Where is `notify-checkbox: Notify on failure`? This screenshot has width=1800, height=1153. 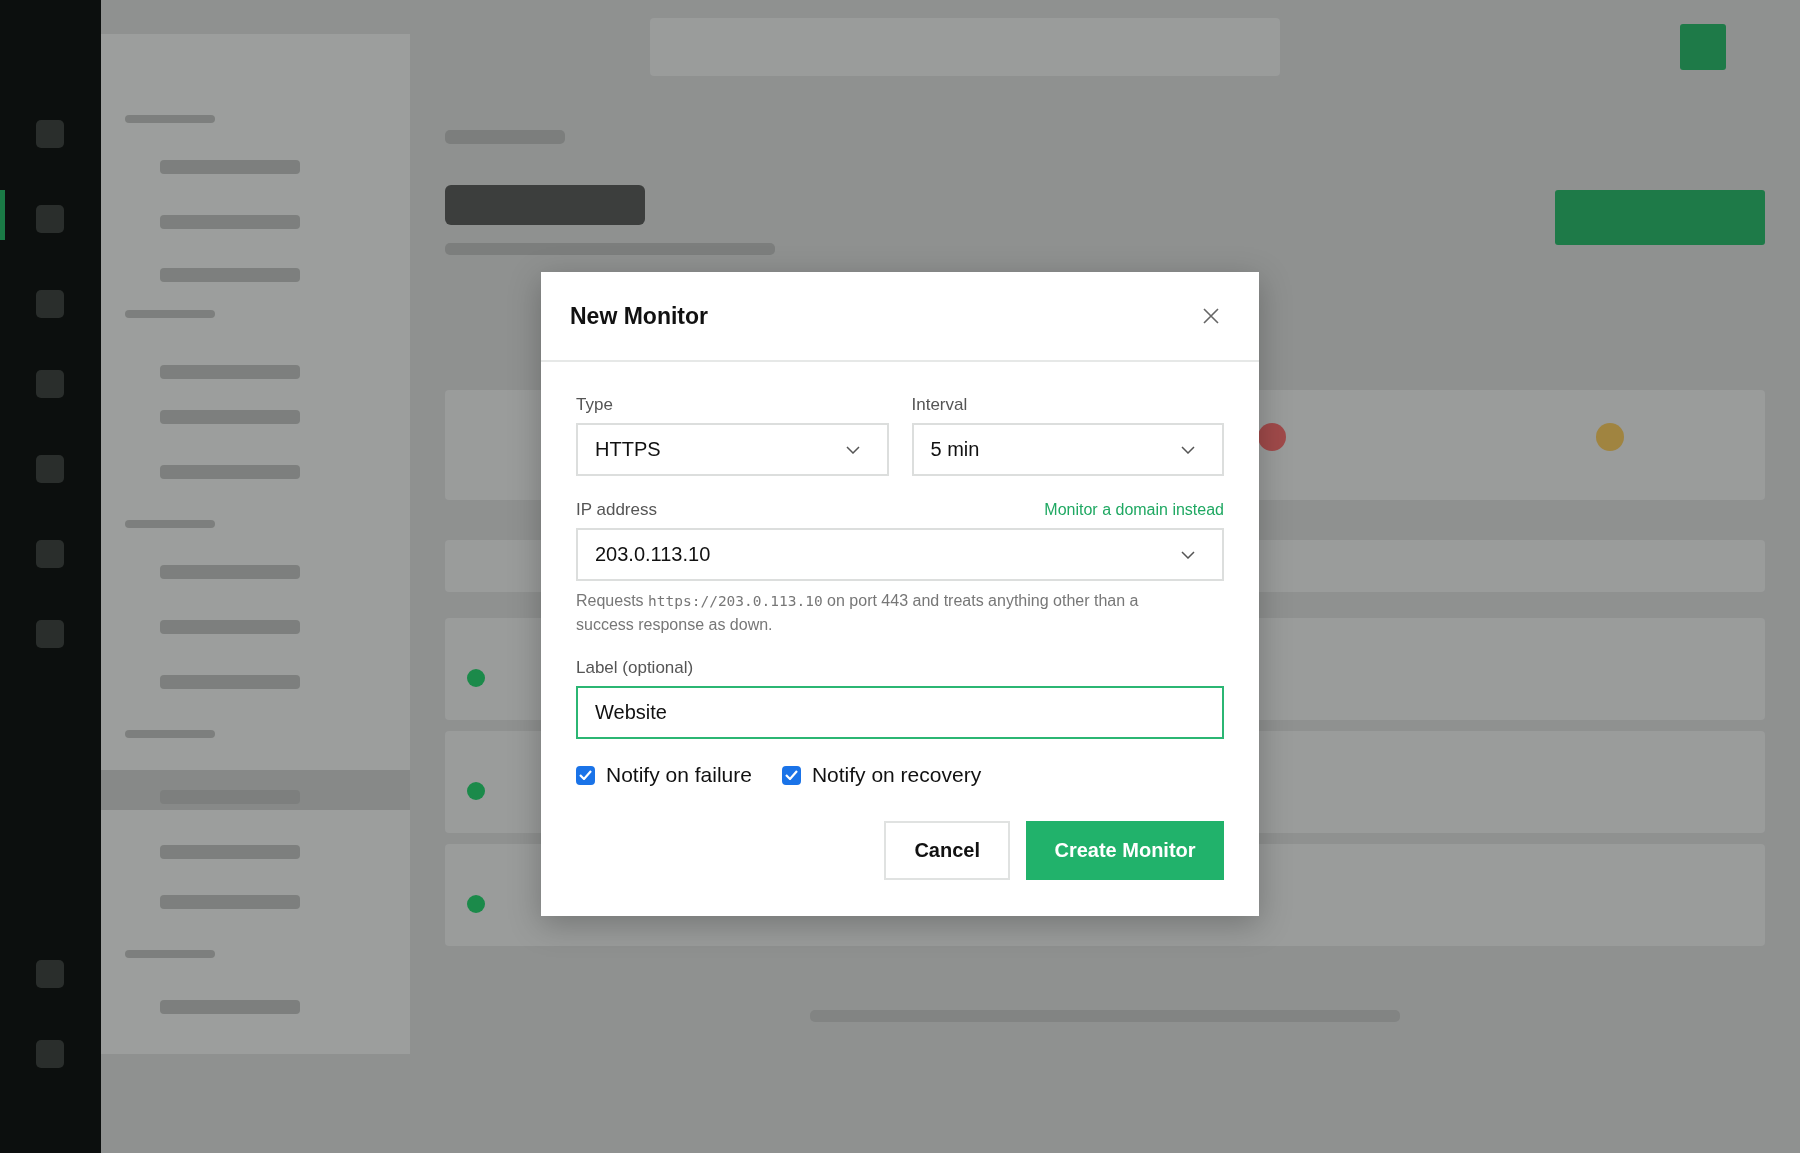 notify-checkbox: Notify on failure is located at coordinates (664, 775).